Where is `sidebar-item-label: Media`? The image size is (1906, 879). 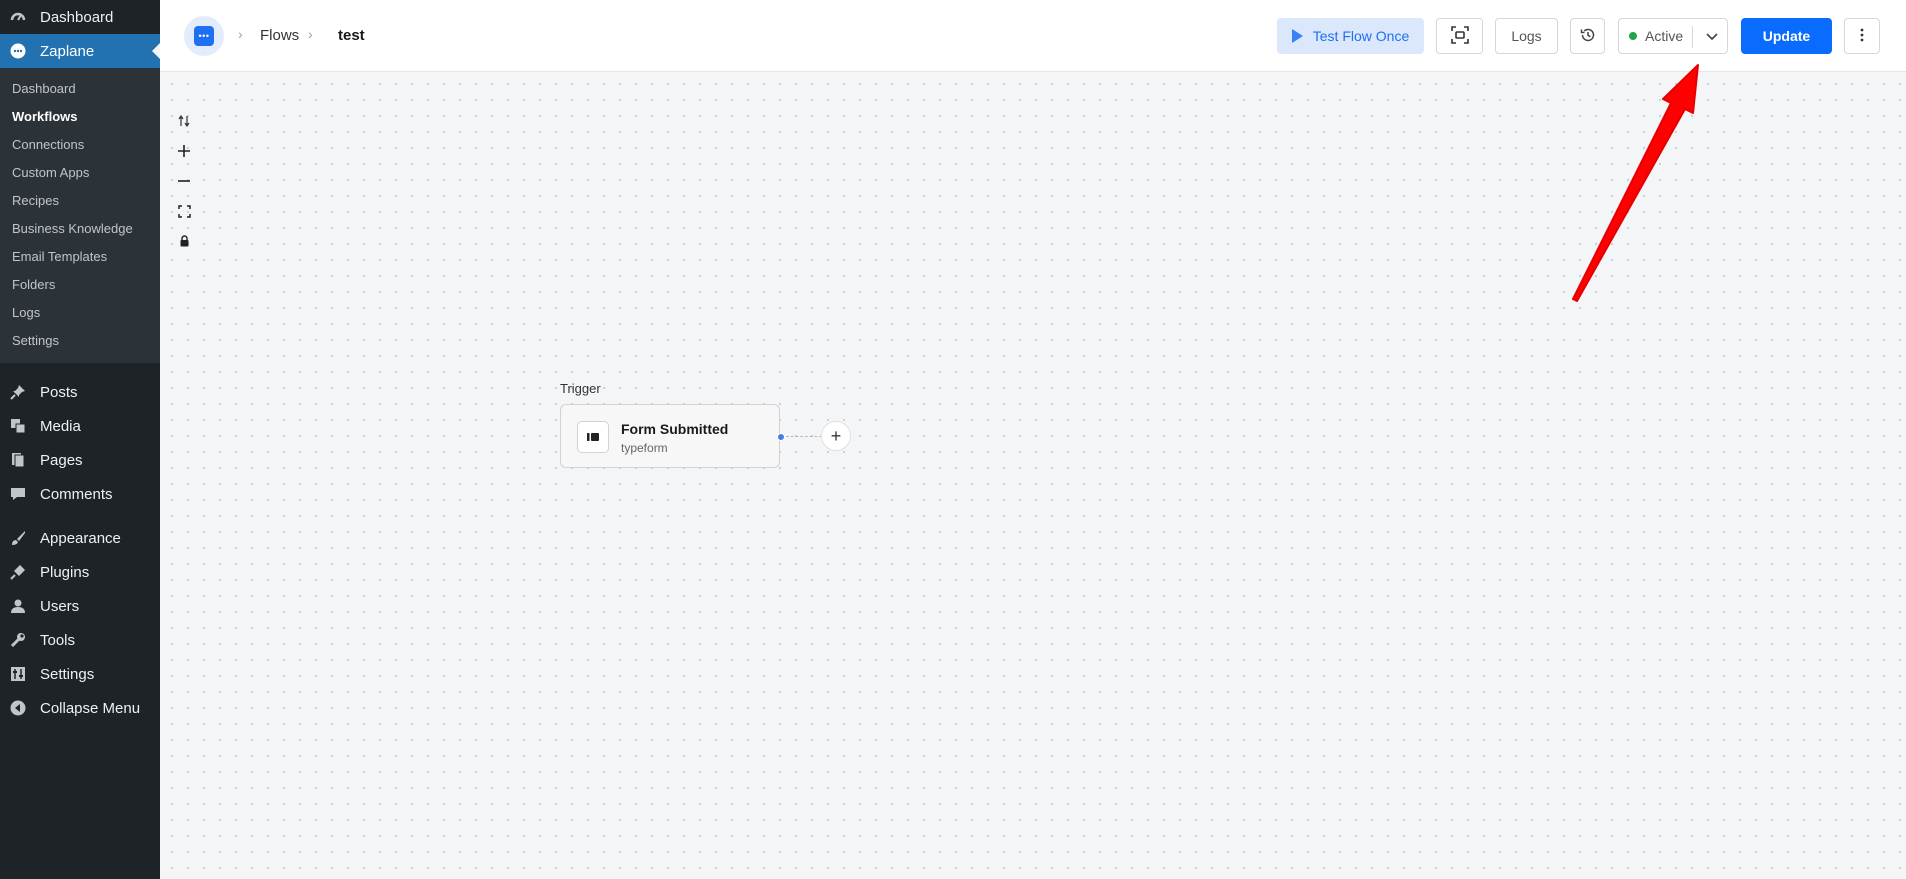 sidebar-item-label: Media is located at coordinates (60, 426).